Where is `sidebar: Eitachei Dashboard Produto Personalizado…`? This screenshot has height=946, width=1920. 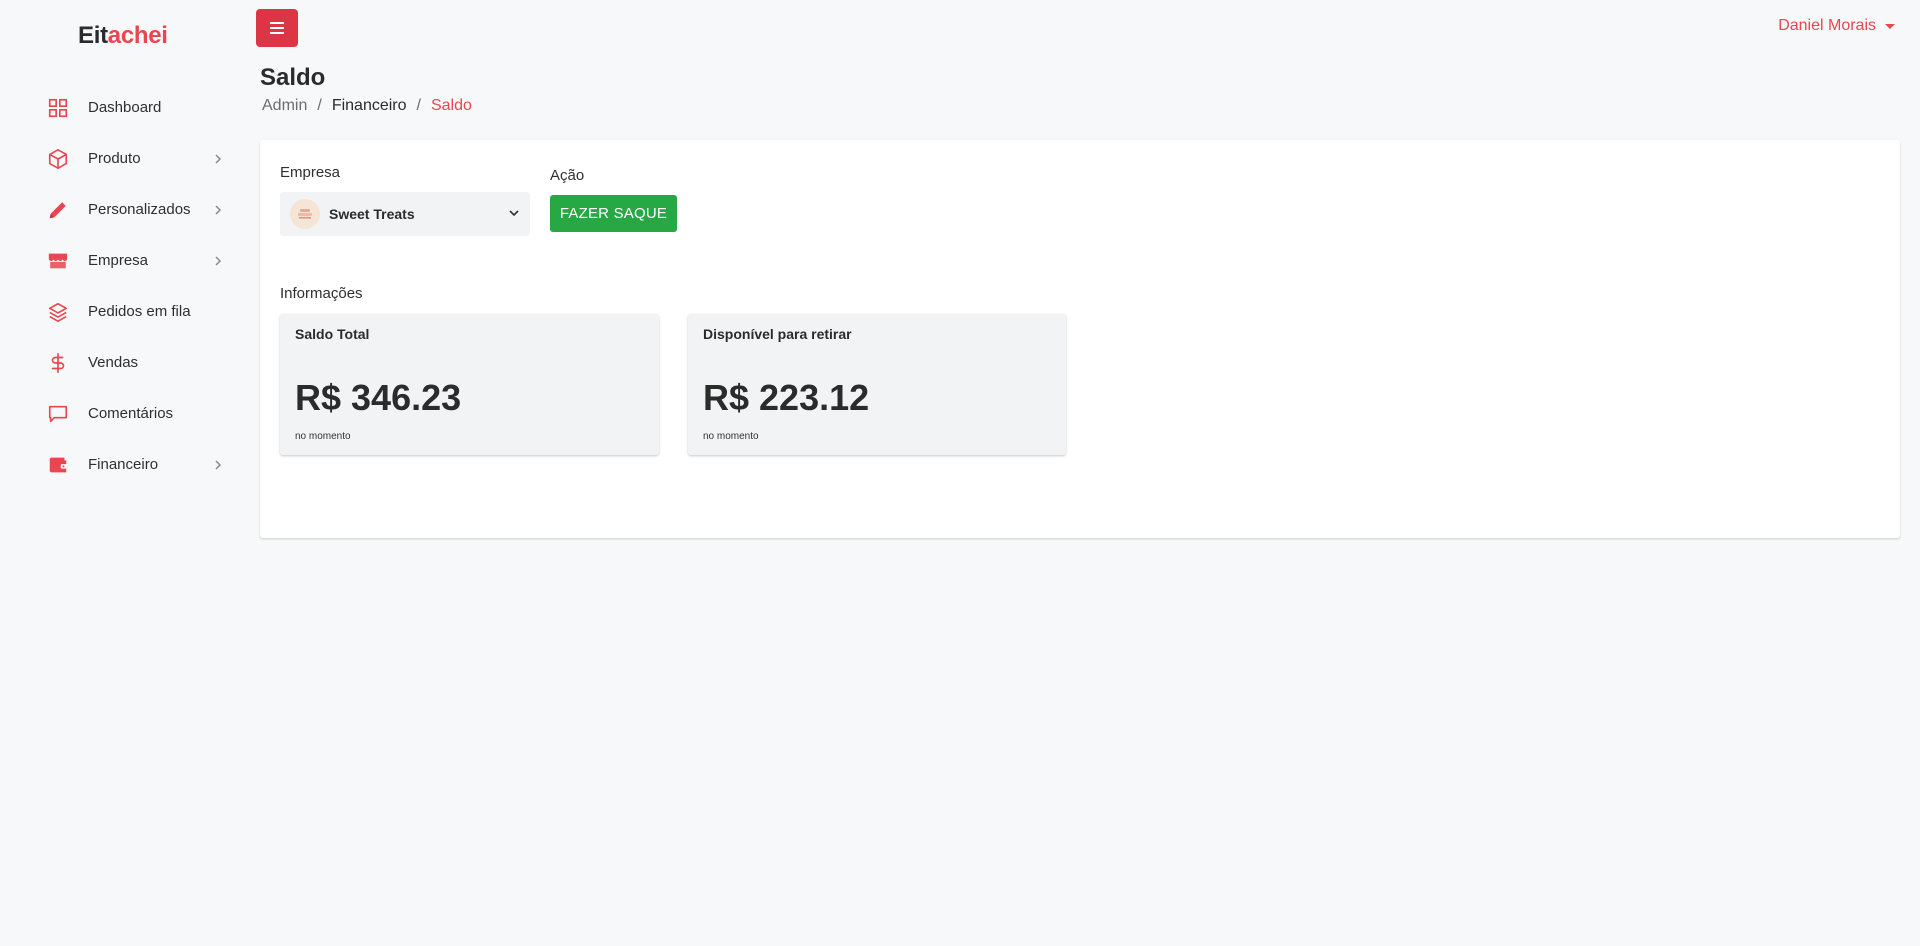 sidebar: Eitachei Dashboard Produto Personalizado… is located at coordinates (124, 473).